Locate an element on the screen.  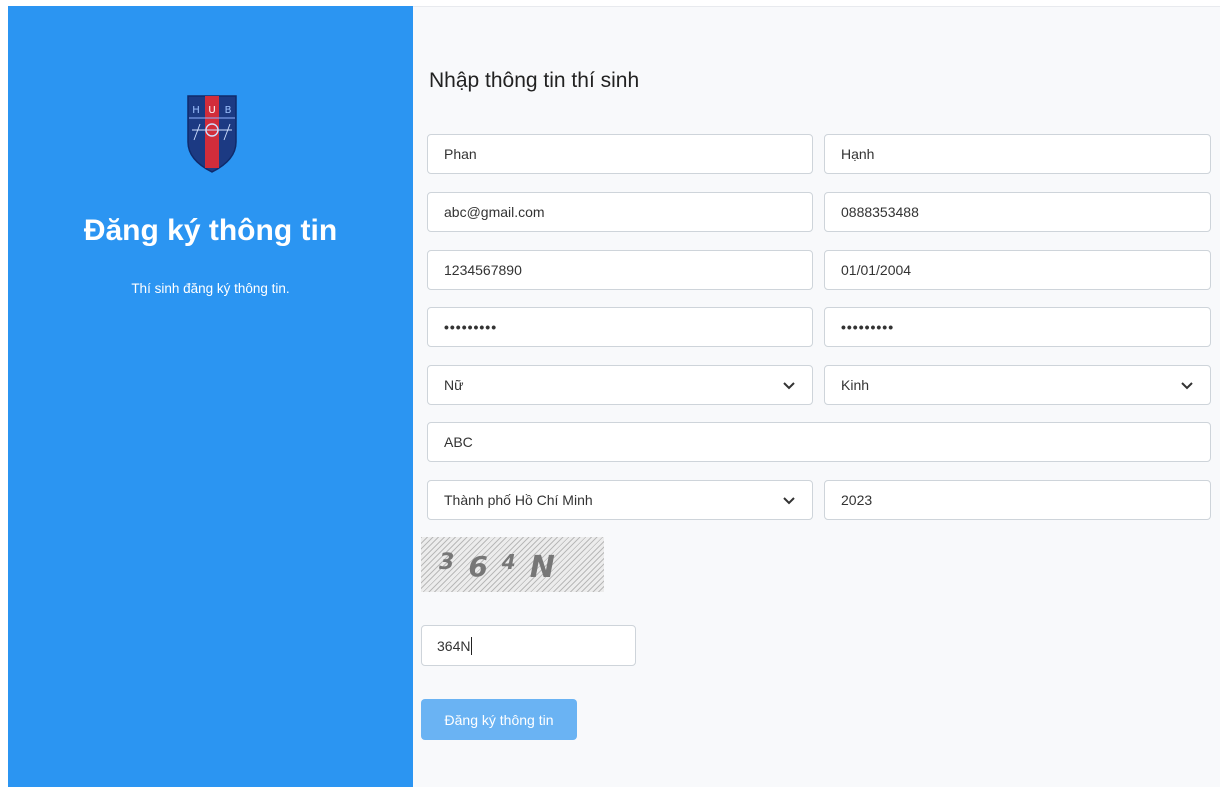
phone-value: 0888353488 is located at coordinates (880, 212).